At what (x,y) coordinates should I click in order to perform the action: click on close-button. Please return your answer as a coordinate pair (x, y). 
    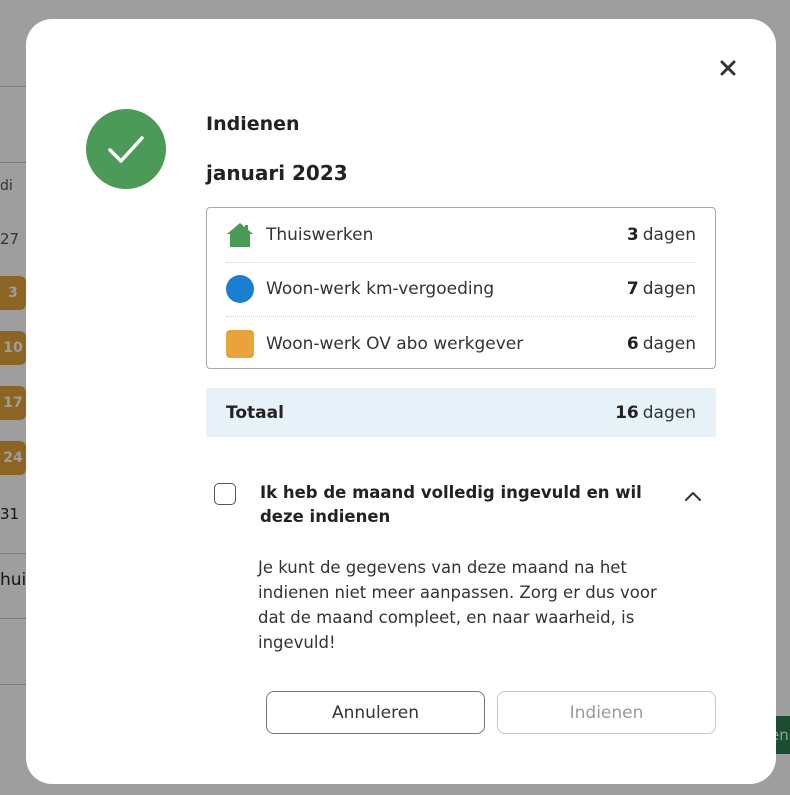
    Looking at the image, I should click on (728, 68).